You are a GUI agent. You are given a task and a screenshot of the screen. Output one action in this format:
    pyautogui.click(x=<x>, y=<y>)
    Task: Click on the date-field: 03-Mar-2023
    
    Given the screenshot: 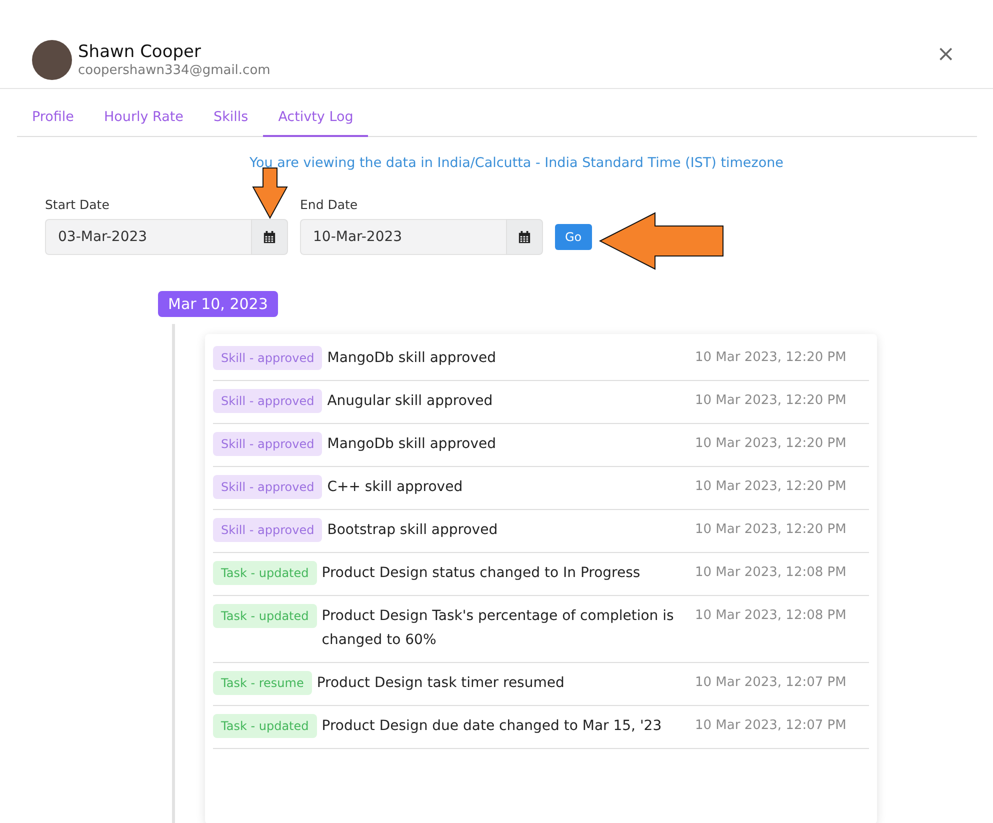 What is the action you would take?
    pyautogui.click(x=148, y=237)
    